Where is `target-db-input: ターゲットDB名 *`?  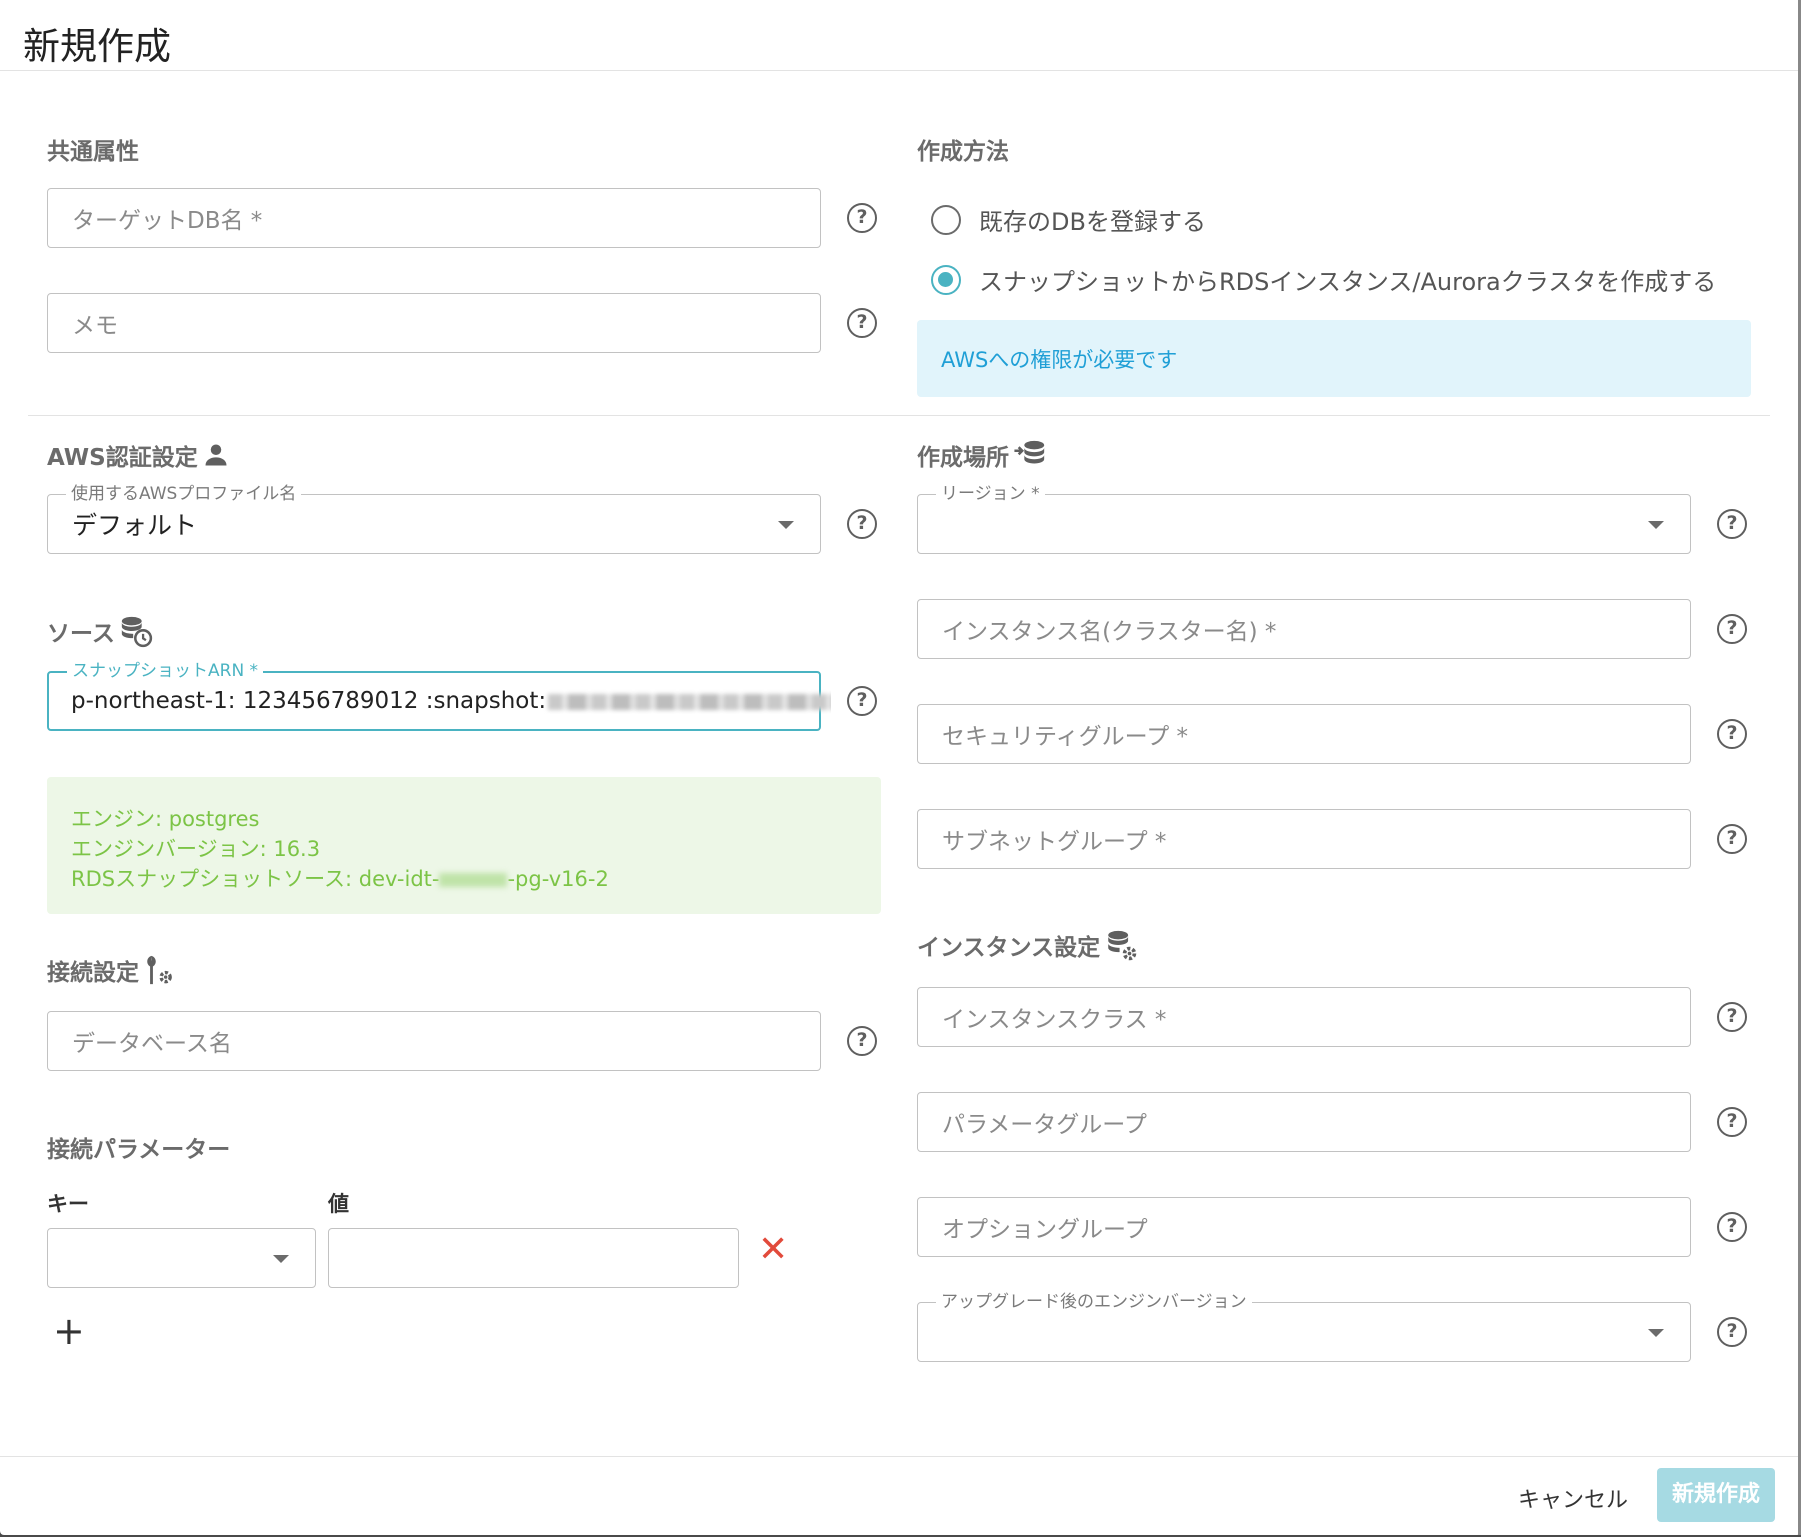 target-db-input: ターゲットDB名 * is located at coordinates (434, 218).